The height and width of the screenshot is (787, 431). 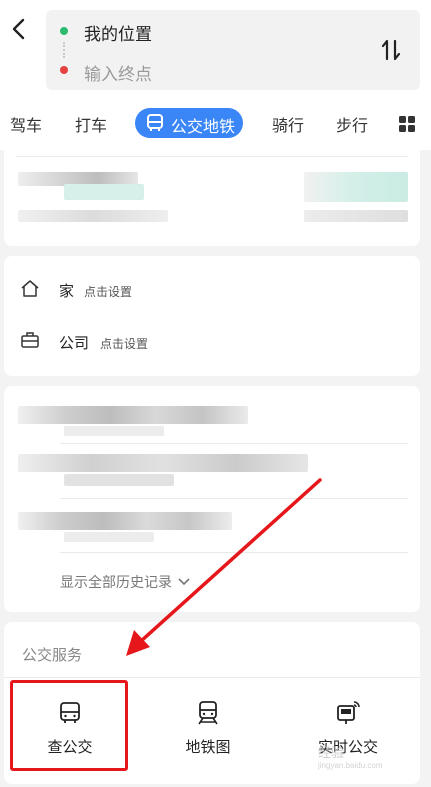 What do you see at coordinates (350, 765) in the screenshot?
I see `watermark-sub: jingyan.baidu.com` at bounding box center [350, 765].